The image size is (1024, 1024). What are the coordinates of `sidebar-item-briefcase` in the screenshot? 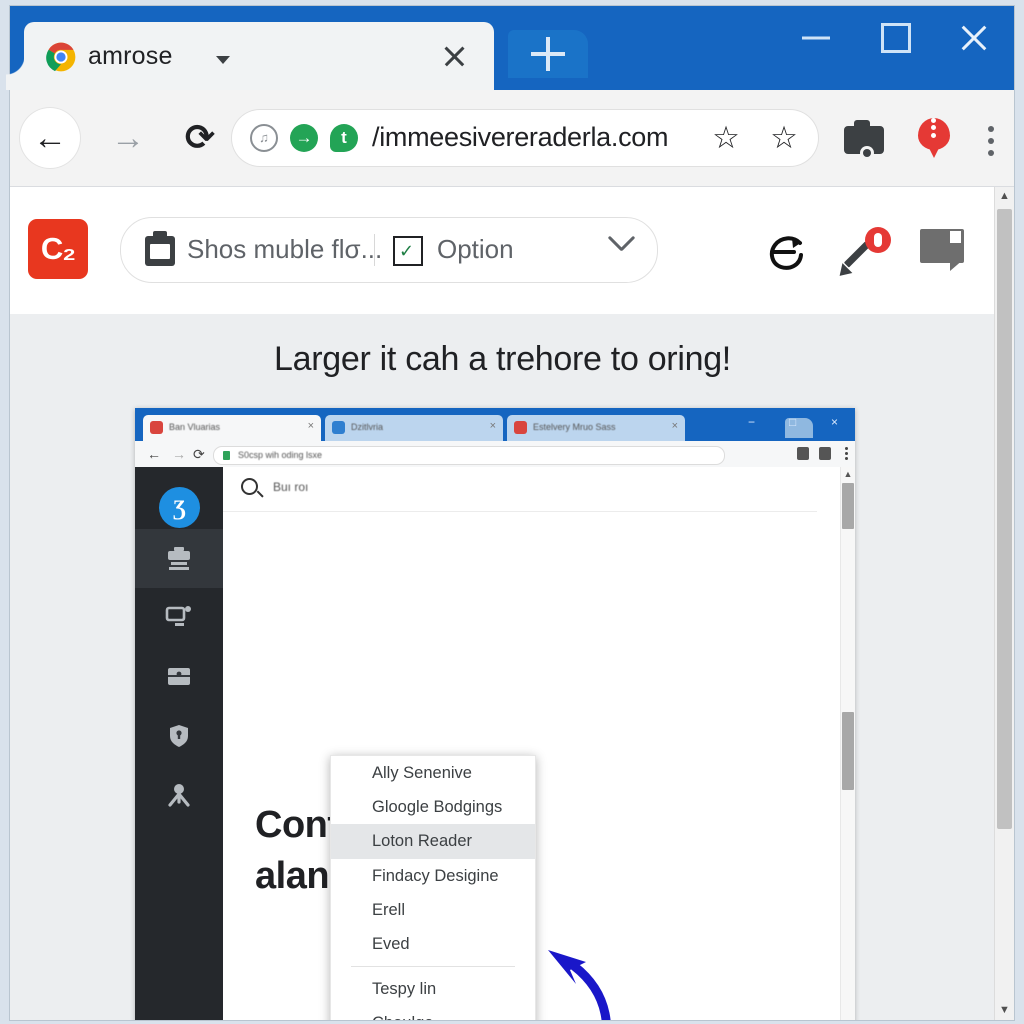 It's located at (179, 558).